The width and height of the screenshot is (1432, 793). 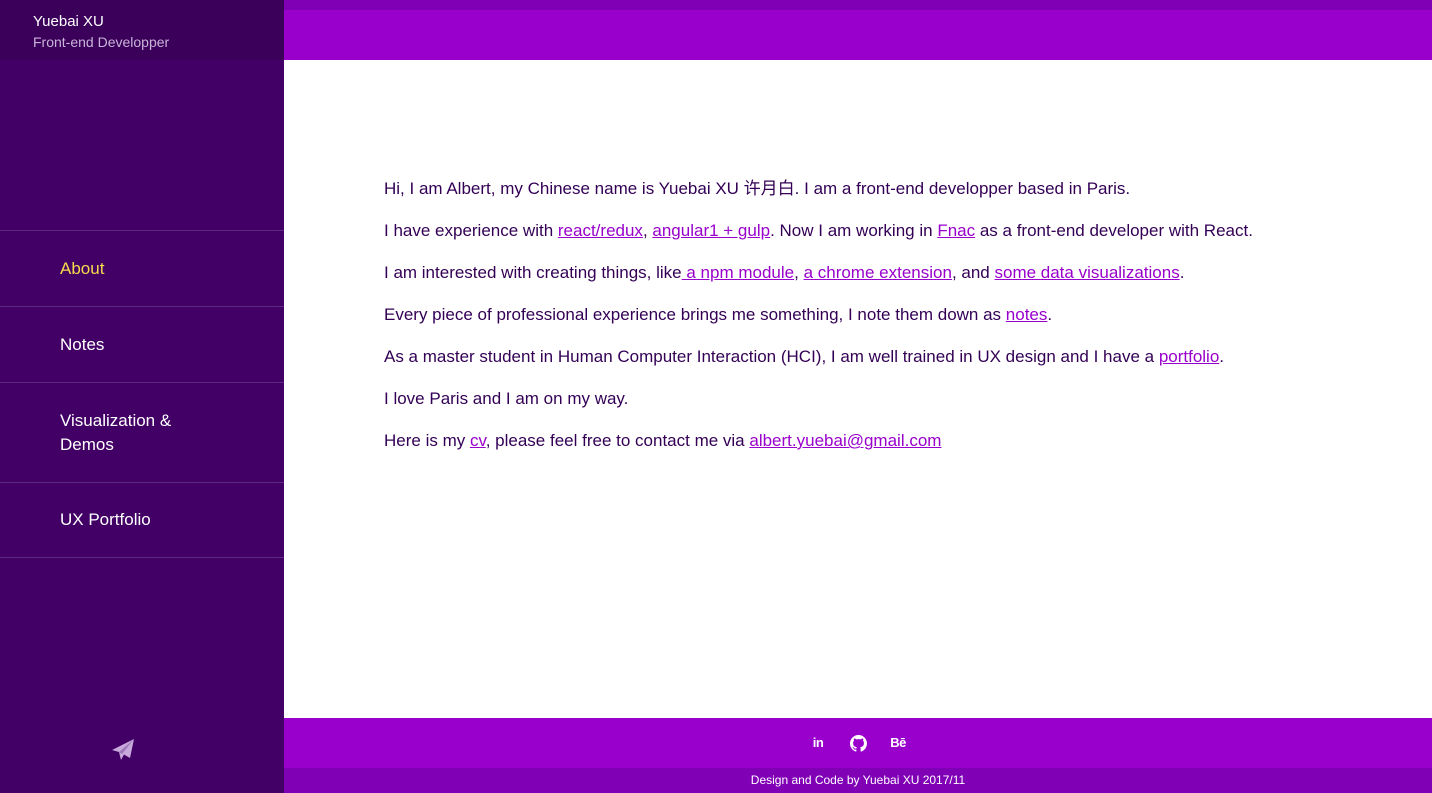 I want to click on social-links: in Bē, so click(x=858, y=743).